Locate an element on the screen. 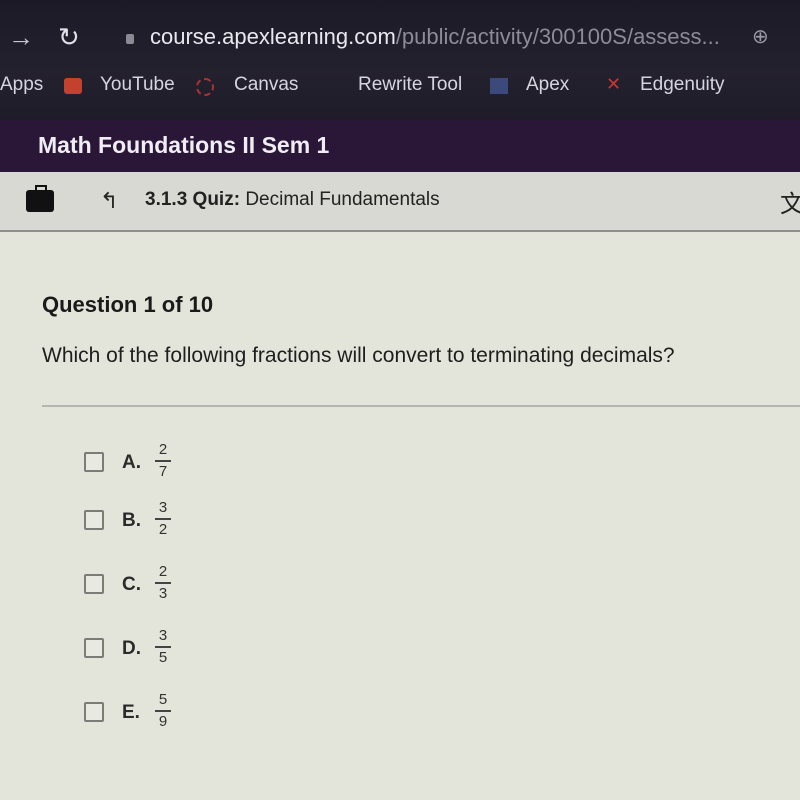  course-title: Math Foundations II Sem 1 is located at coordinates (184, 145).